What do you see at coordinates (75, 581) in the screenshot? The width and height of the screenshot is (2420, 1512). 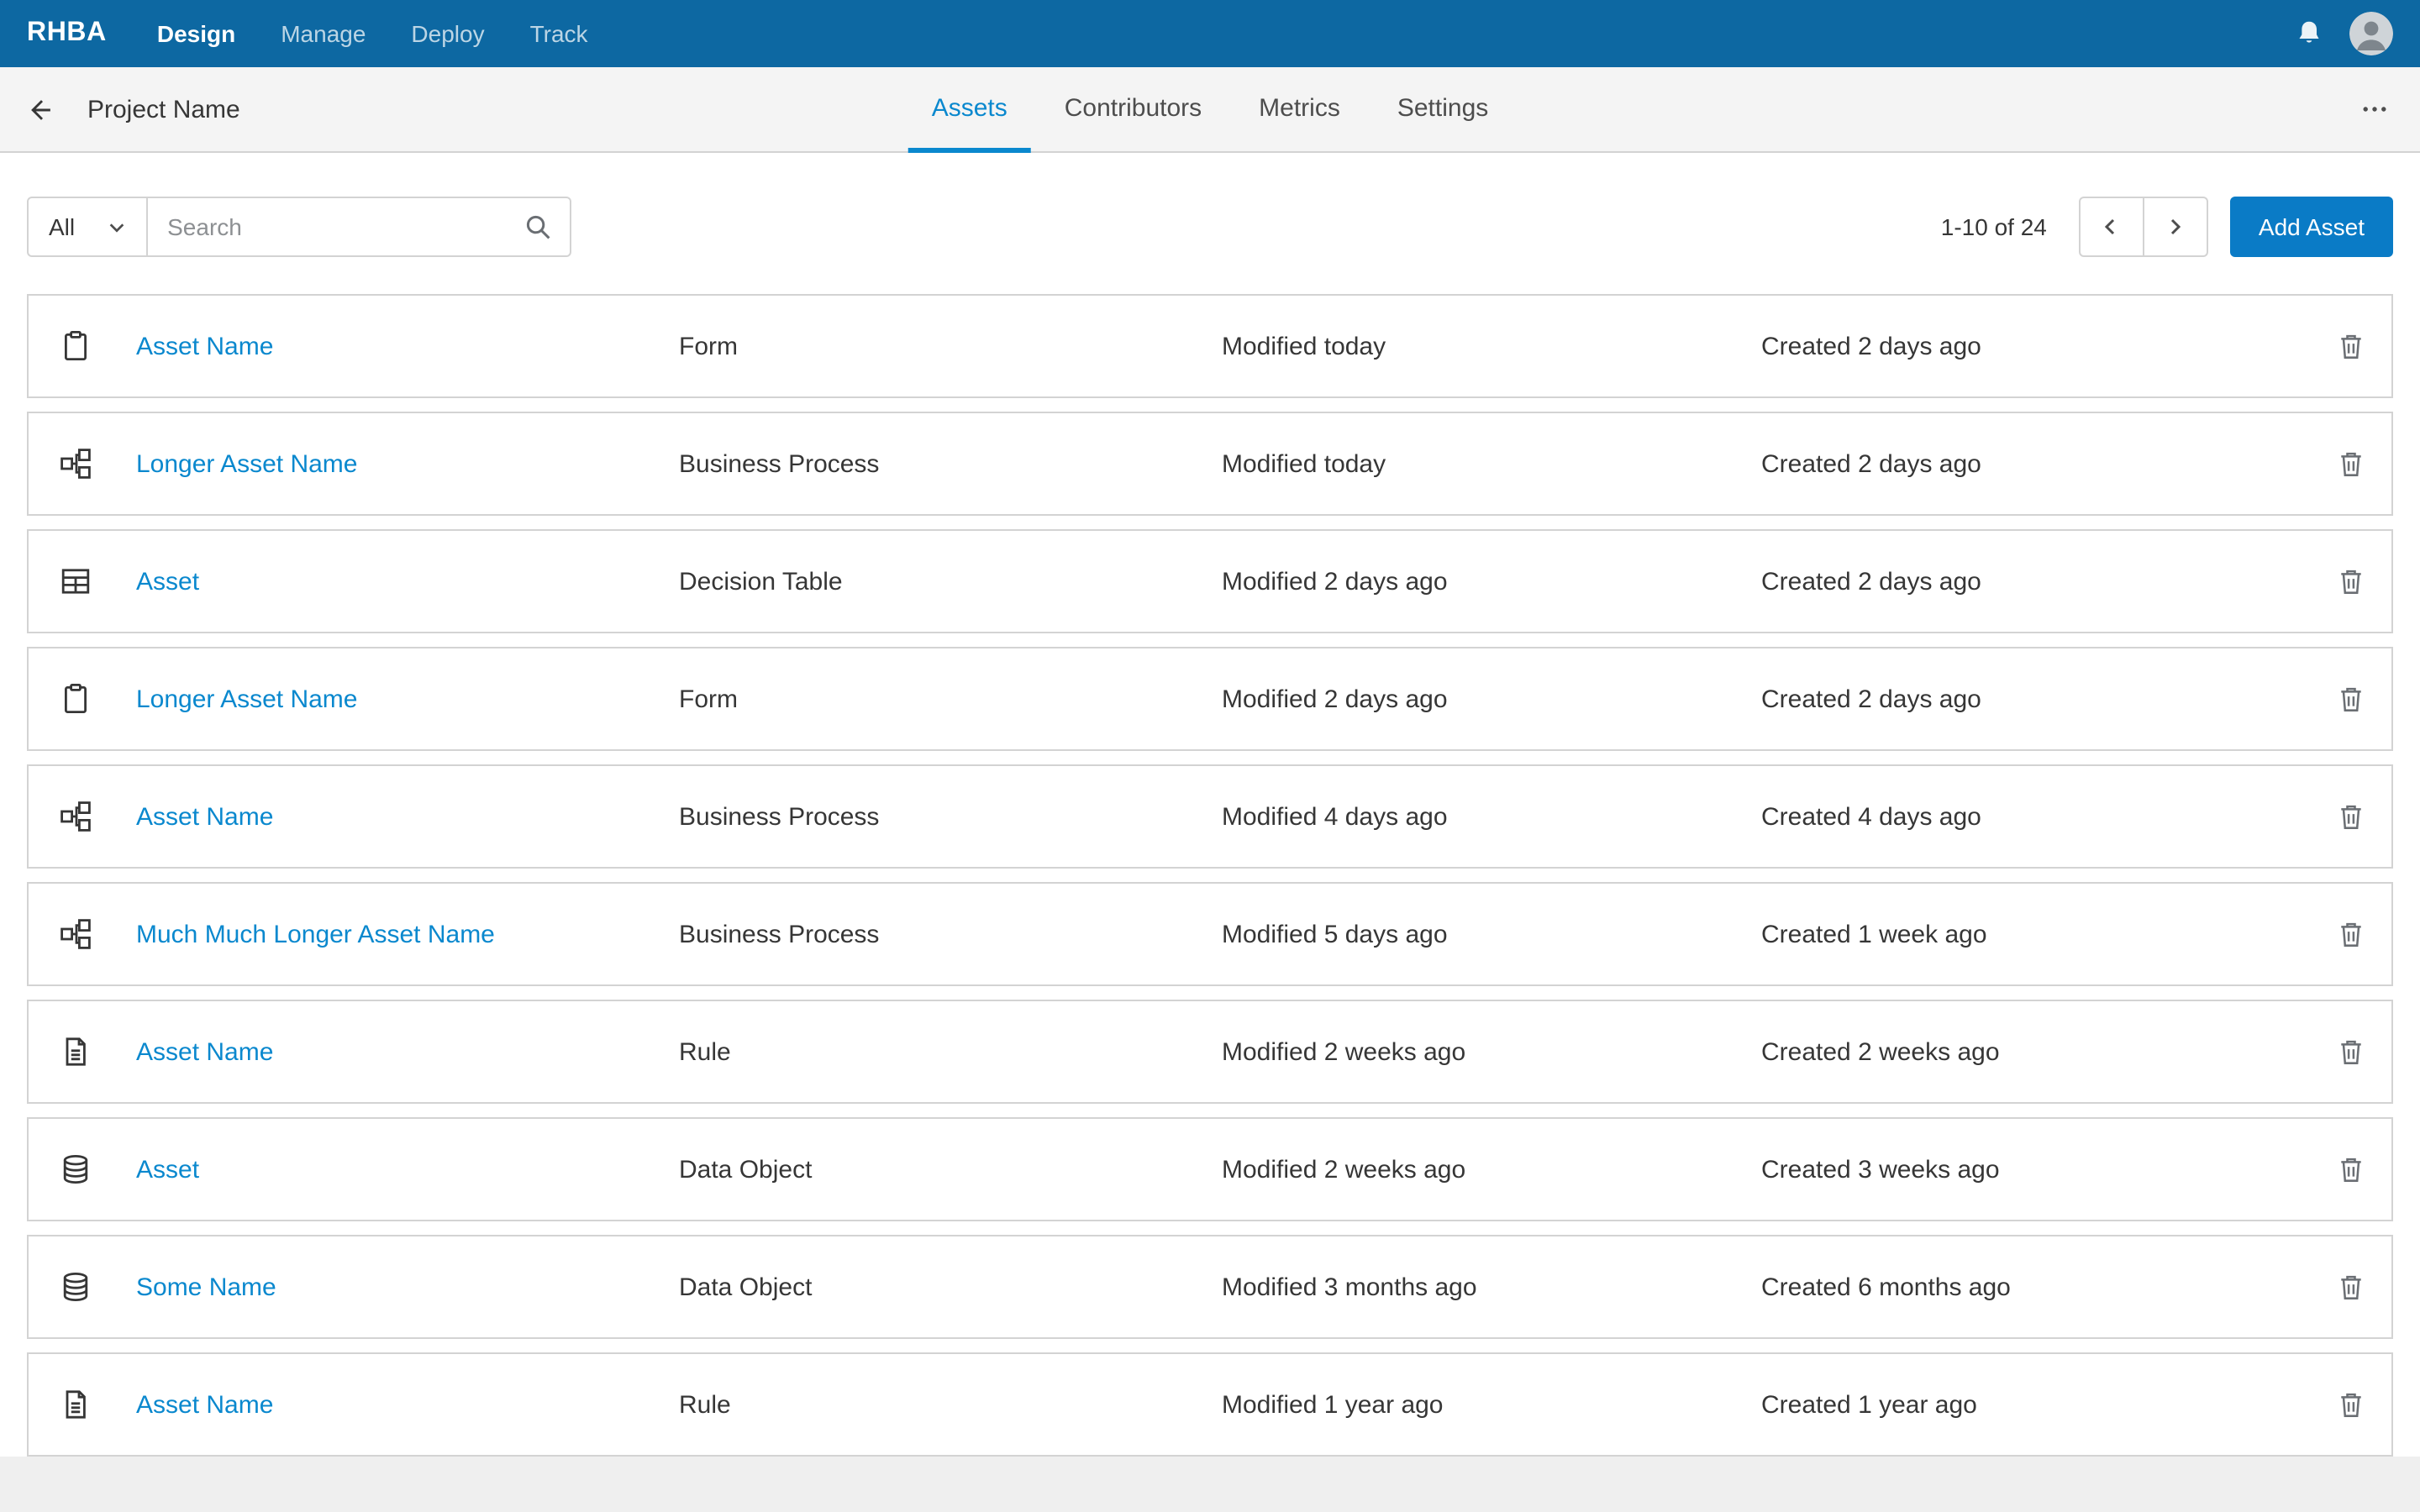 I see `decision-table-icon` at bounding box center [75, 581].